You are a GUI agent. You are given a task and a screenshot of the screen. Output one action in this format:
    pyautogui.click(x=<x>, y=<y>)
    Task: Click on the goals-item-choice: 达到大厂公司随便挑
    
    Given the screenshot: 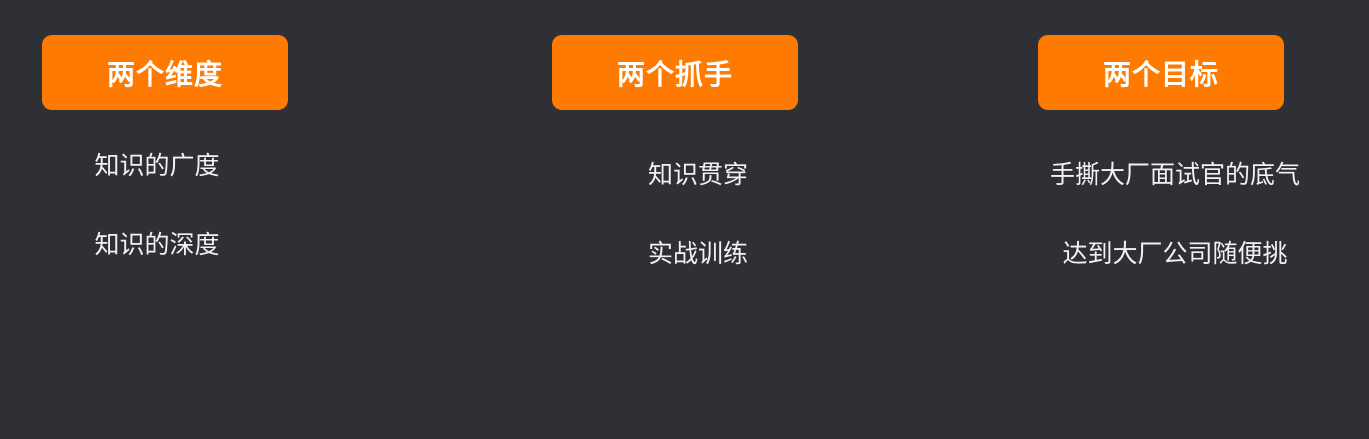 What is the action you would take?
    pyautogui.click(x=1175, y=253)
    